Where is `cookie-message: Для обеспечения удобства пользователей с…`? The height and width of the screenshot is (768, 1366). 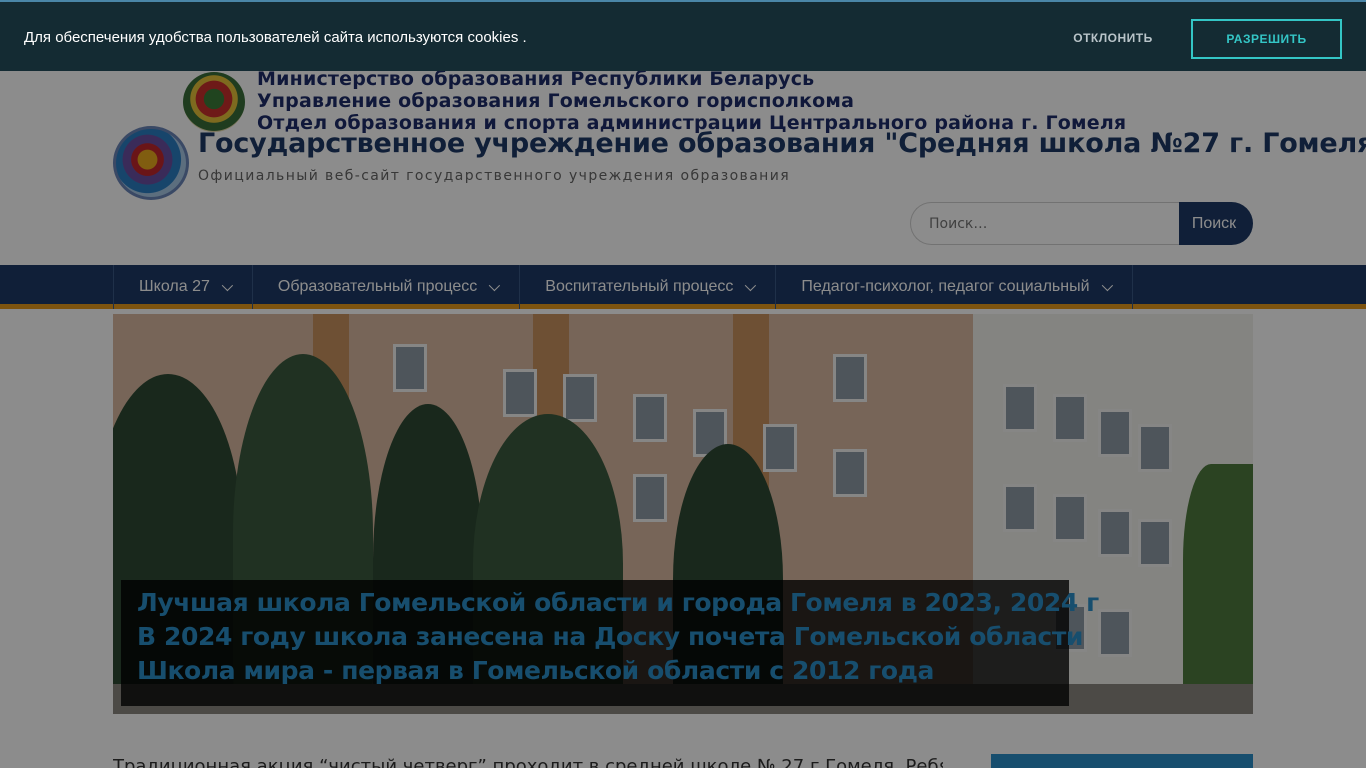 cookie-message: Для обеспечения удобства пользователей с… is located at coordinates (275, 37).